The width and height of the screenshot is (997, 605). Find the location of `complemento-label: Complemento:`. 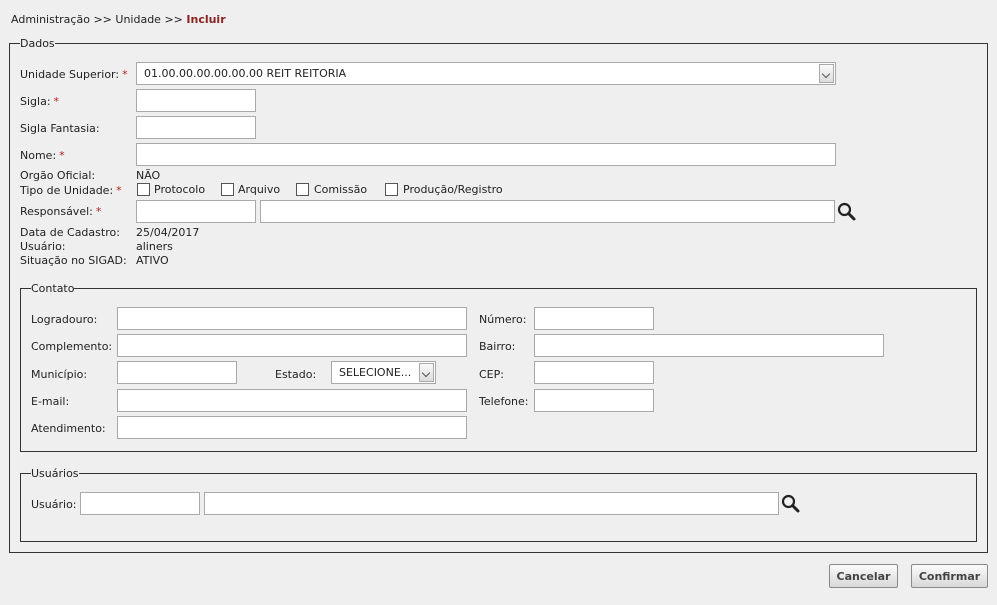

complemento-label: Complemento: is located at coordinates (72, 346).